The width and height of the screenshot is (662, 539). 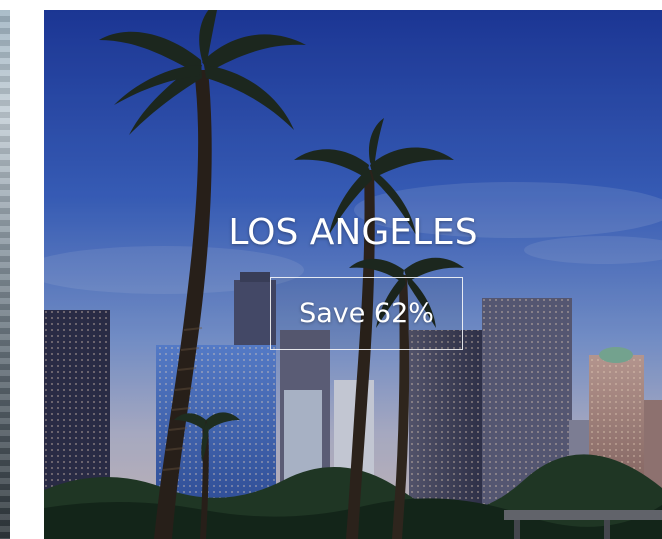 What do you see at coordinates (5, 274) in the screenshot?
I see `previous-destination-card` at bounding box center [5, 274].